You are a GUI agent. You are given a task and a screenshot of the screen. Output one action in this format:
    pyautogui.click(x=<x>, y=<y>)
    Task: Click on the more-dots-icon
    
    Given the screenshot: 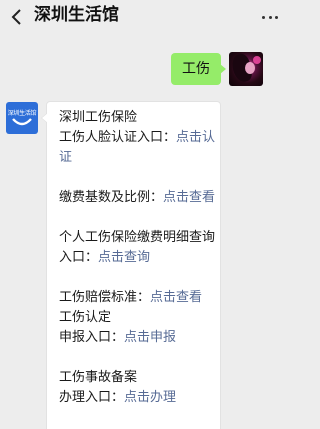 What is the action you would take?
    pyautogui.click(x=263, y=17)
    